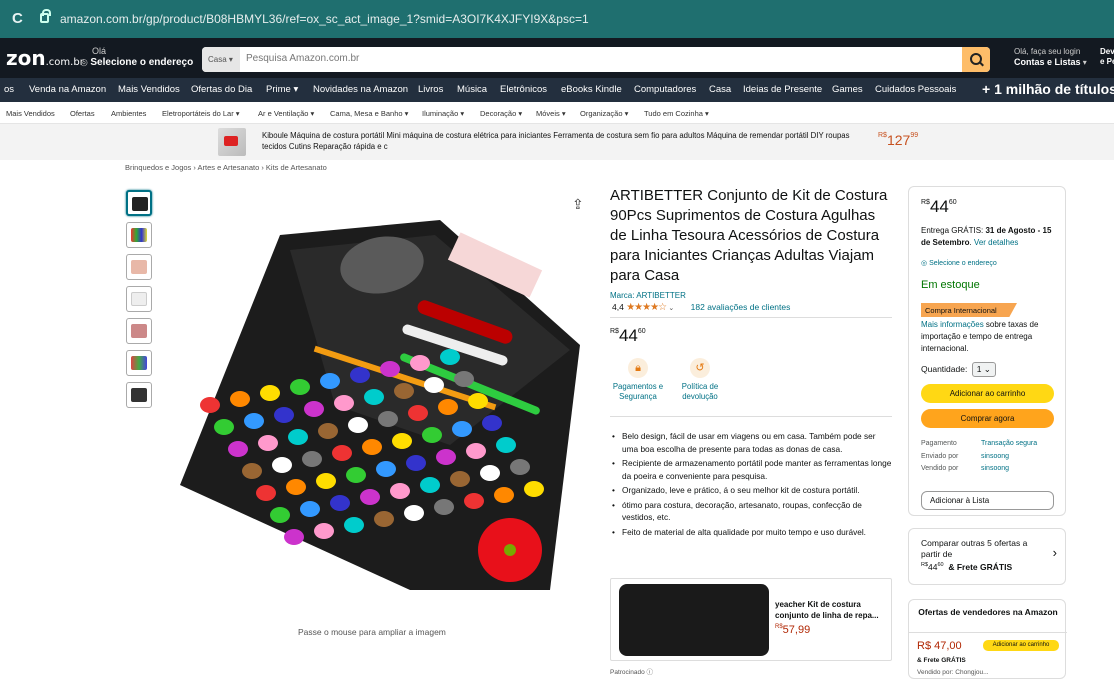  What do you see at coordinates (628, 335) in the screenshot?
I see `product-price: R$4460` at bounding box center [628, 335].